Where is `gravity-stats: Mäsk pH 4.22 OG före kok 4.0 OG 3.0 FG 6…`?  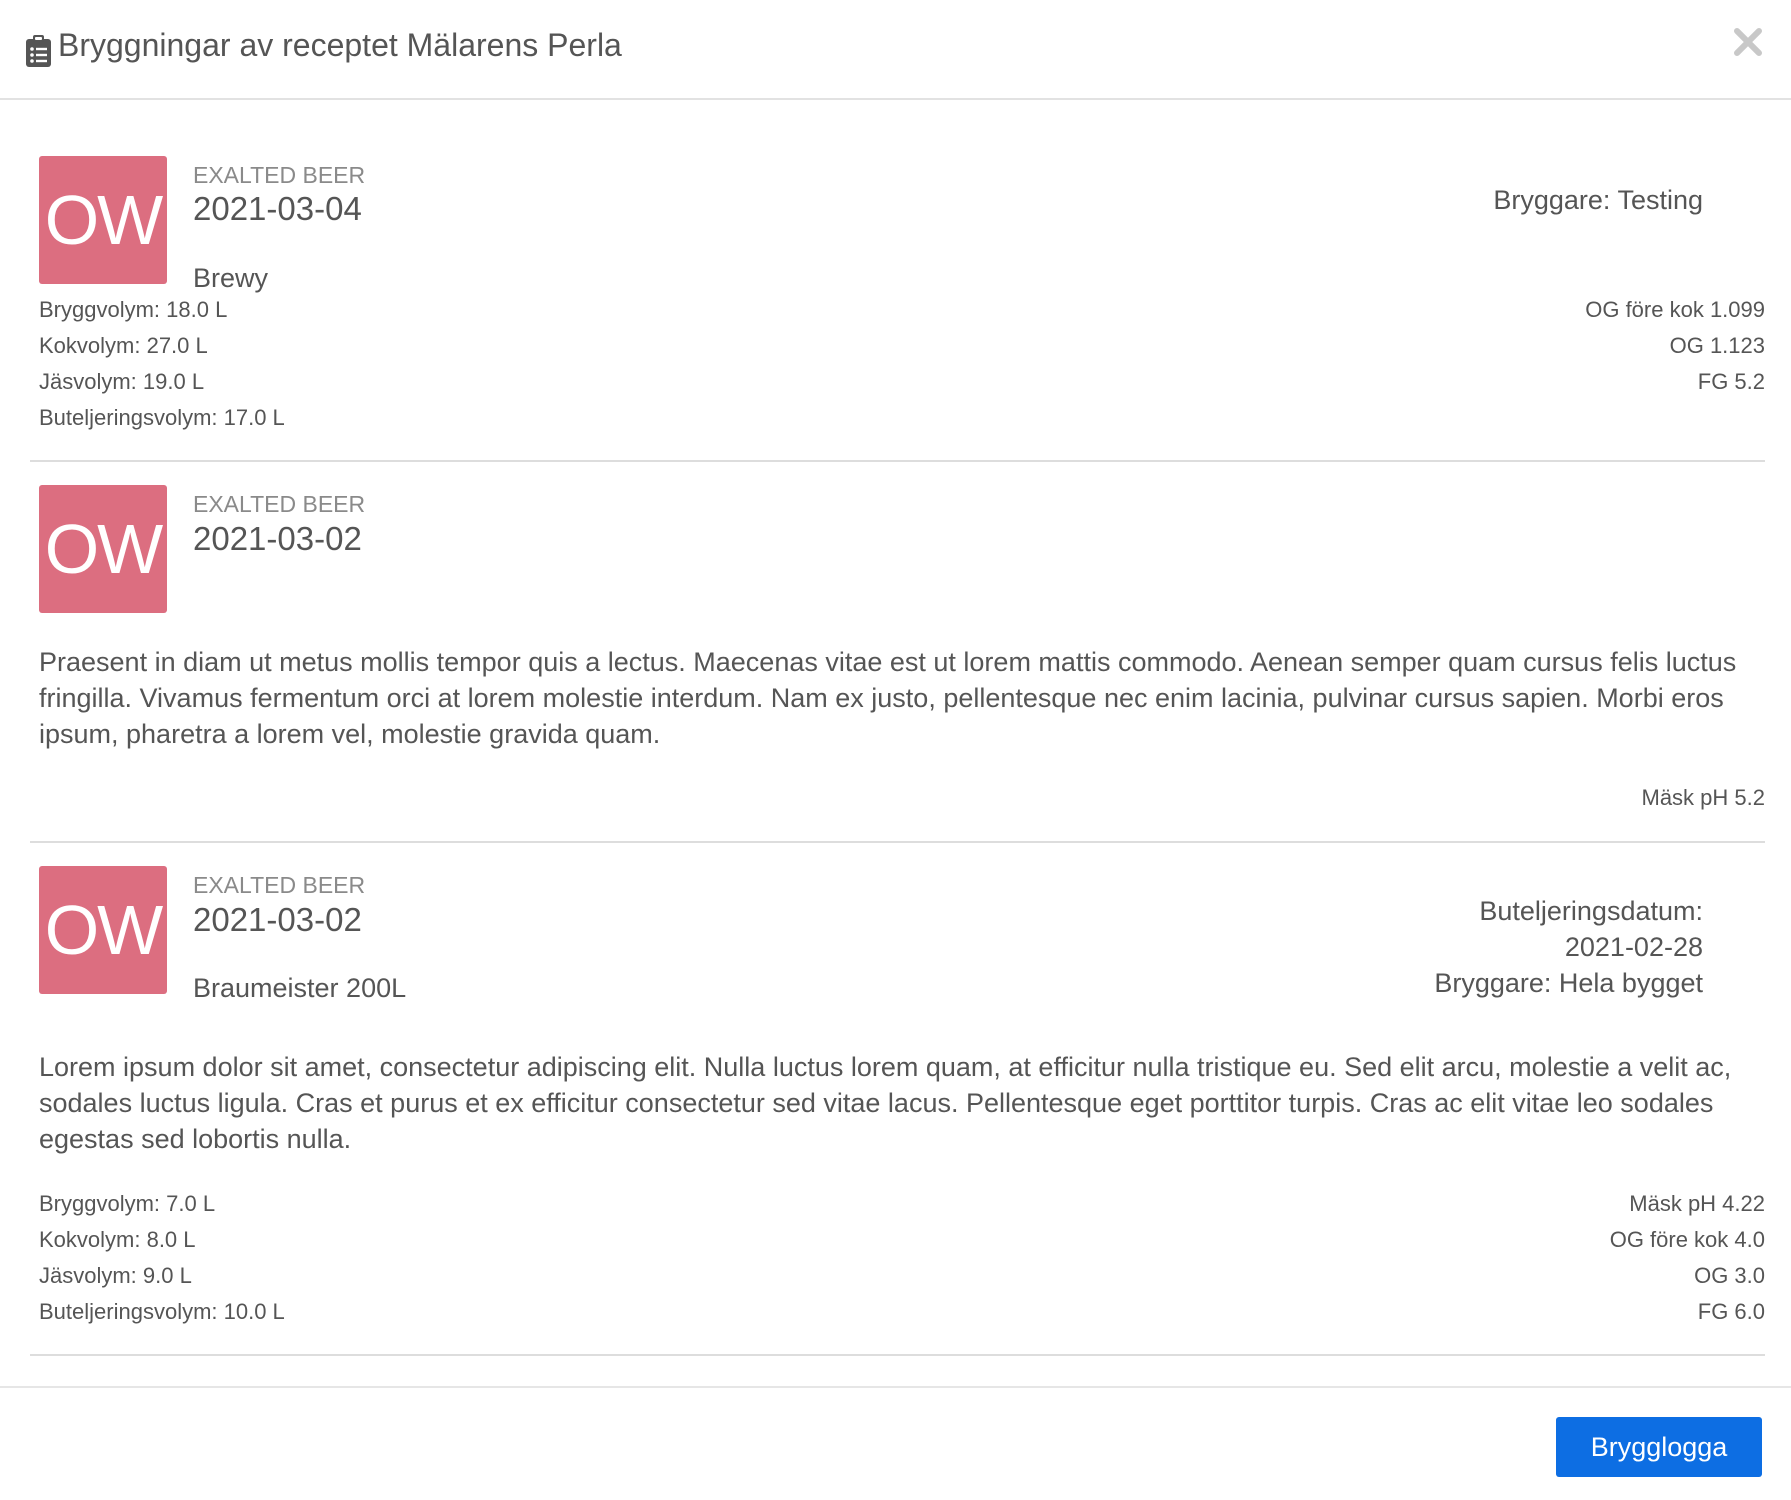
gravity-stats: Mäsk pH 4.22 OG före kok 4.0 OG 3.0 FG 6… is located at coordinates (1687, 1258).